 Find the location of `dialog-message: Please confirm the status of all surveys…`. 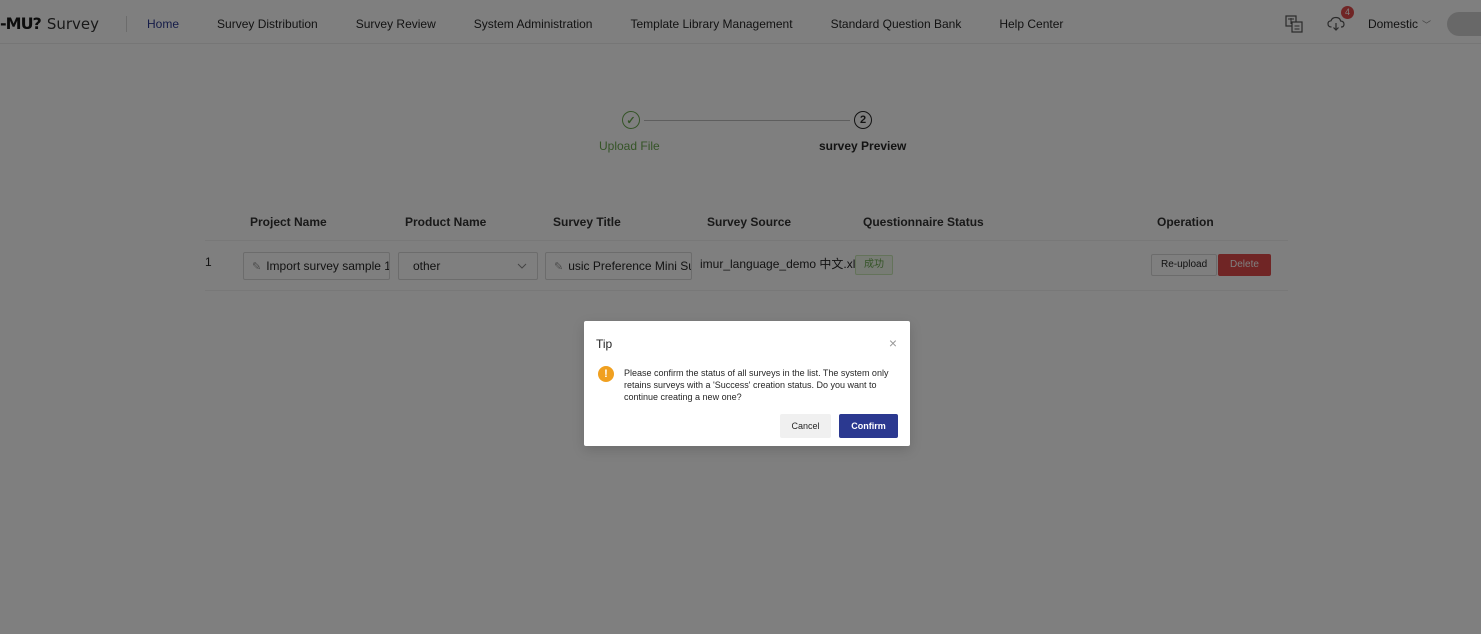

dialog-message: Please confirm the status of all surveys… is located at coordinates (756, 385).